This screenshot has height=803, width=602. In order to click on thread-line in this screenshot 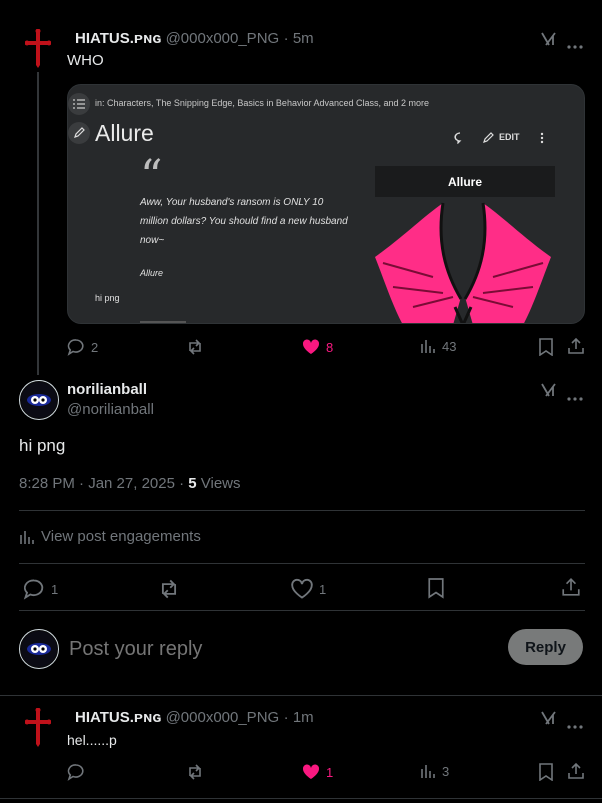, I will do `click(38, 223)`.